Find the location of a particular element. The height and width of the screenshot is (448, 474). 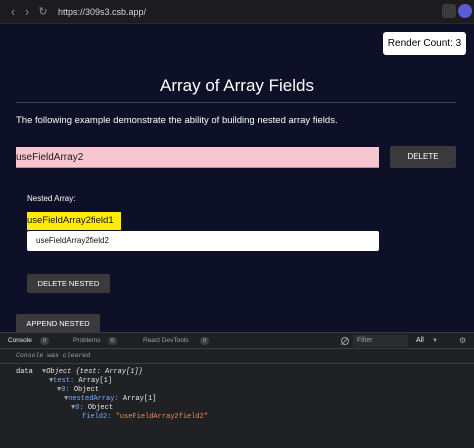

log-line-field2: field2: "useFieldArray2field2" is located at coordinates (145, 417).